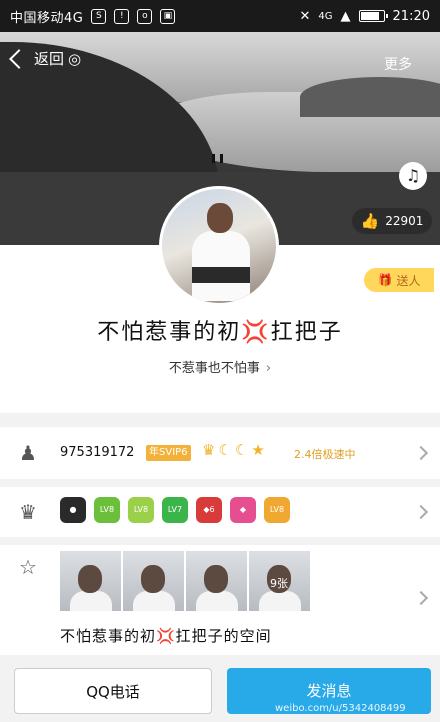  I want to click on signature-text: 不惹事也不怕事, so click(214, 368).